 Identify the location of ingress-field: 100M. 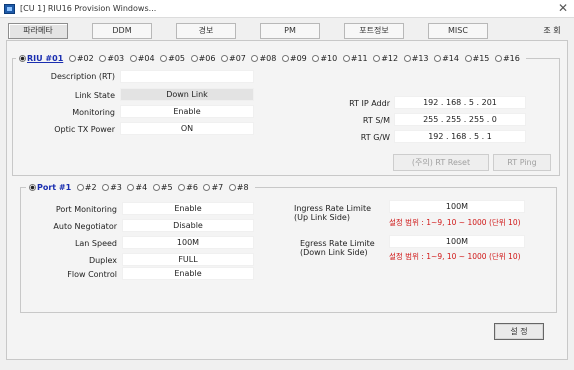
(457, 206).